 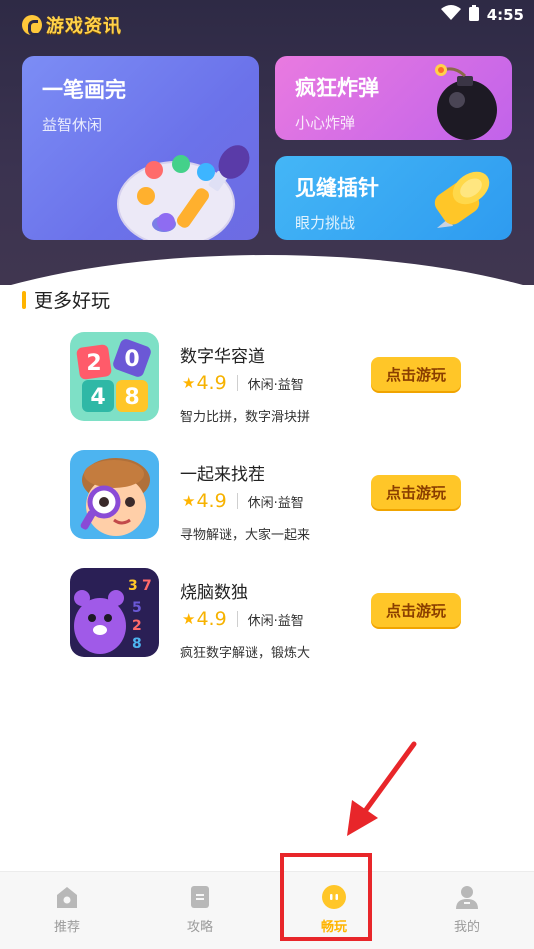 What do you see at coordinates (114, 494) in the screenshot?
I see `magnifier-boy-icon` at bounding box center [114, 494].